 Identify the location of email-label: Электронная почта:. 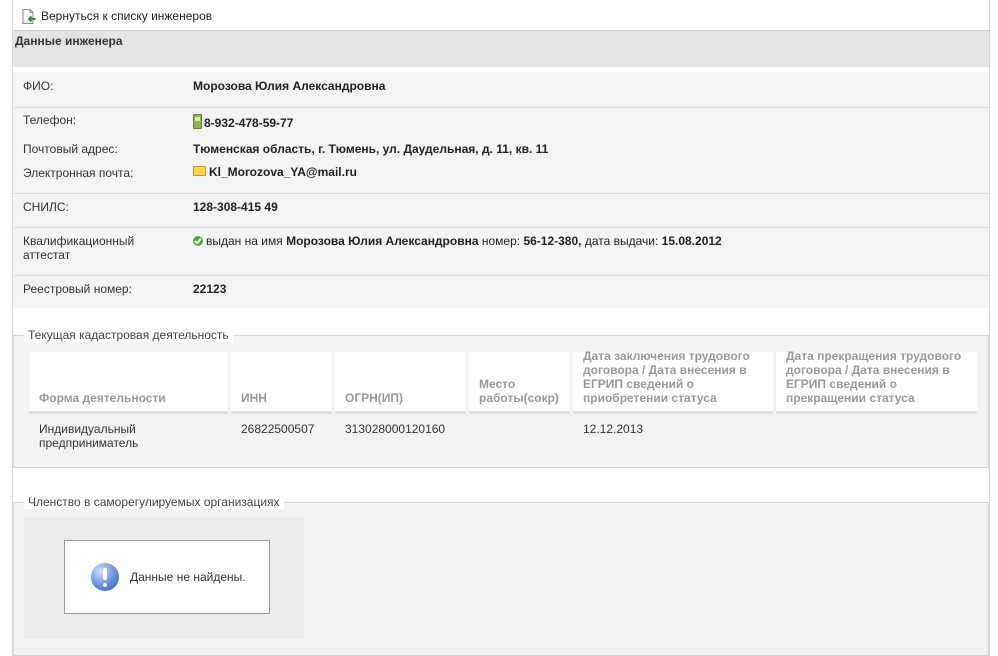
(78, 173).